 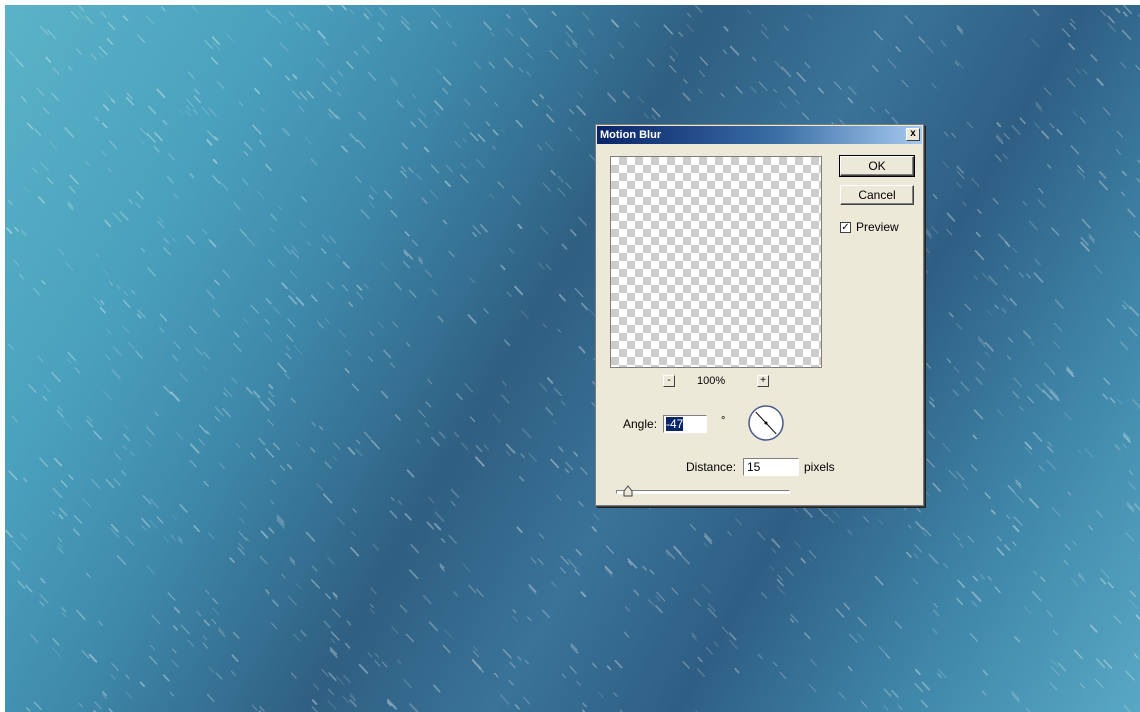 I want to click on distance-slider-thumb, so click(x=628, y=491).